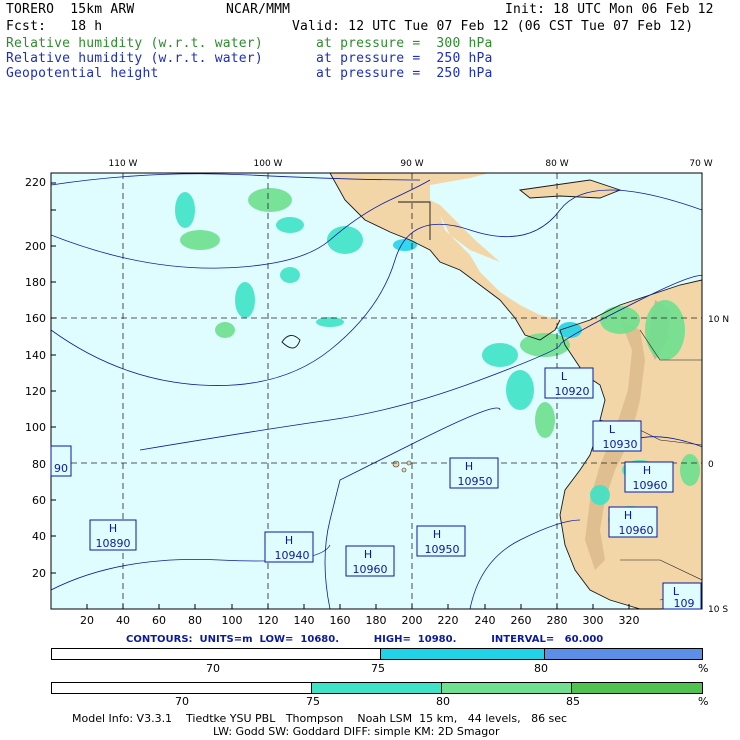 Image resolution: width=740 pixels, height=740 pixels. What do you see at coordinates (268, 164) in the screenshot?
I see `lon-label: 100 W` at bounding box center [268, 164].